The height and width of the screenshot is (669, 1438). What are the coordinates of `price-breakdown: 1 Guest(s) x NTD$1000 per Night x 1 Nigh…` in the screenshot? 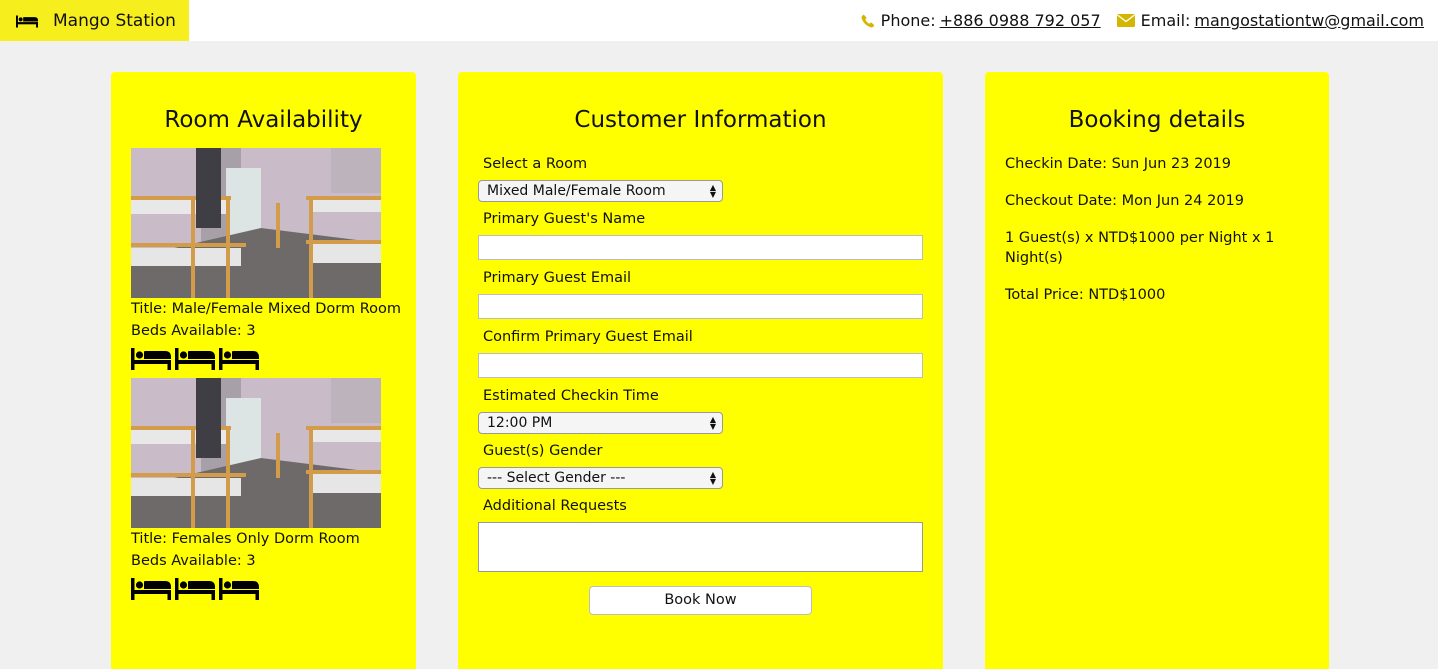 It's located at (1140, 248).